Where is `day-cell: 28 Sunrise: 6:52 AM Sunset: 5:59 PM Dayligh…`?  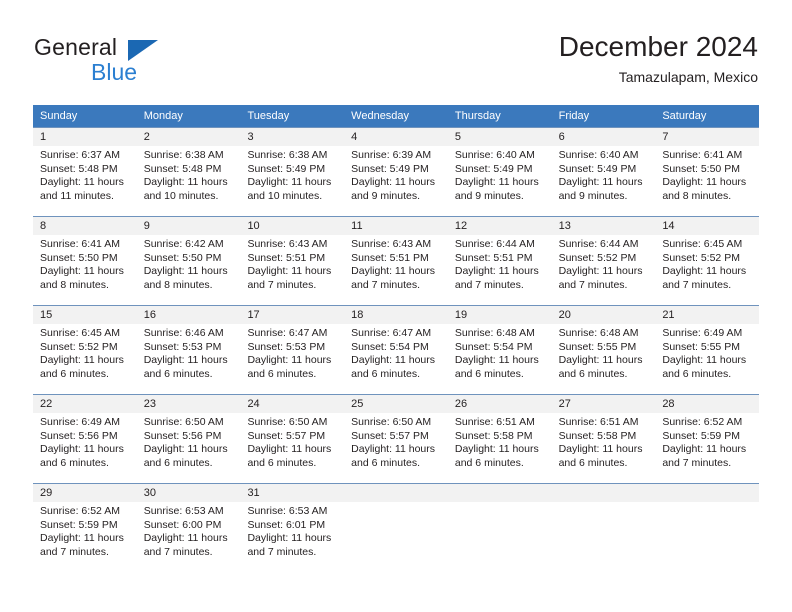
day-cell: 28 Sunrise: 6:52 AM Sunset: 5:59 PM Dayligh… is located at coordinates (707, 439).